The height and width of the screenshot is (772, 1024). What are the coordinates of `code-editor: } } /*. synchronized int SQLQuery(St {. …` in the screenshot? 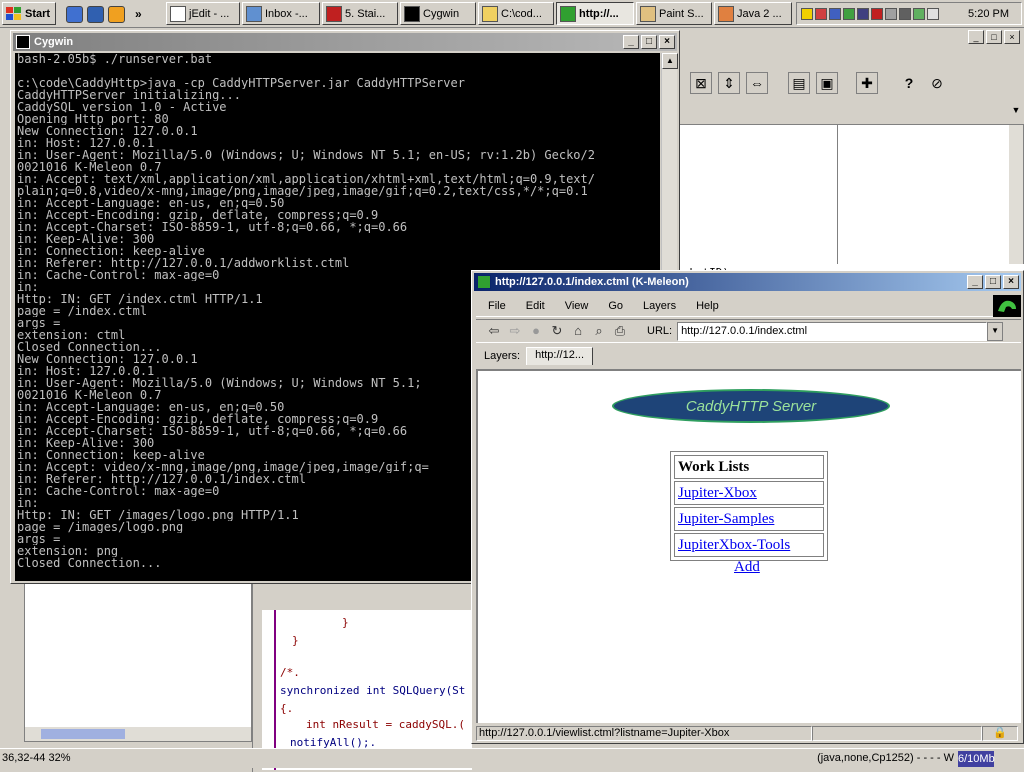 It's located at (367, 690).